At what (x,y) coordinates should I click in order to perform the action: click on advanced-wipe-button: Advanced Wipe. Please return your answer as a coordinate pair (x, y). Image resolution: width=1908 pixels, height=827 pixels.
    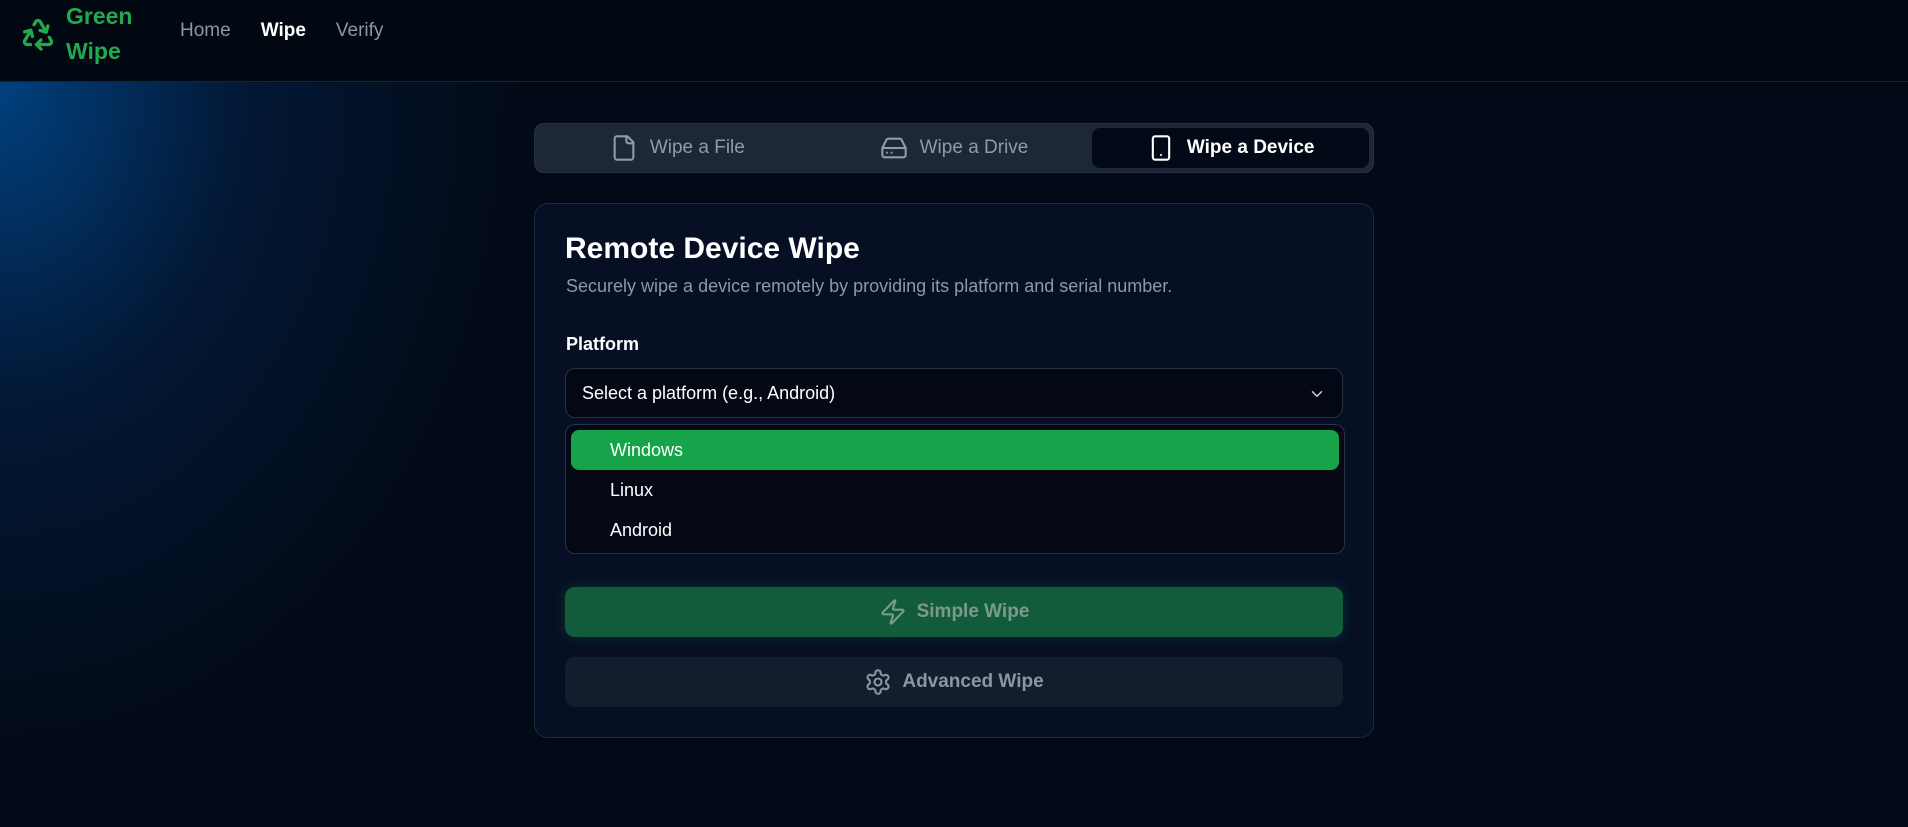
    Looking at the image, I should click on (954, 682).